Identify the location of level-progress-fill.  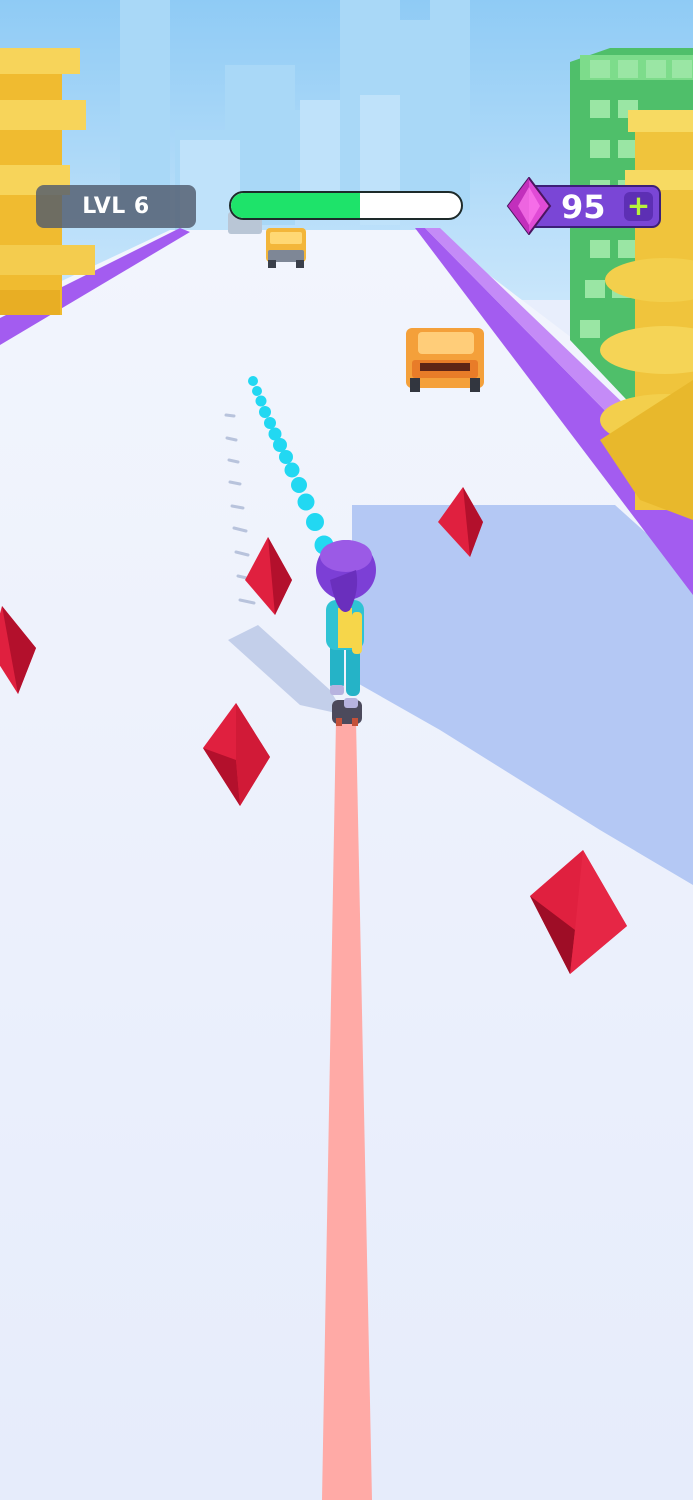
(295, 205).